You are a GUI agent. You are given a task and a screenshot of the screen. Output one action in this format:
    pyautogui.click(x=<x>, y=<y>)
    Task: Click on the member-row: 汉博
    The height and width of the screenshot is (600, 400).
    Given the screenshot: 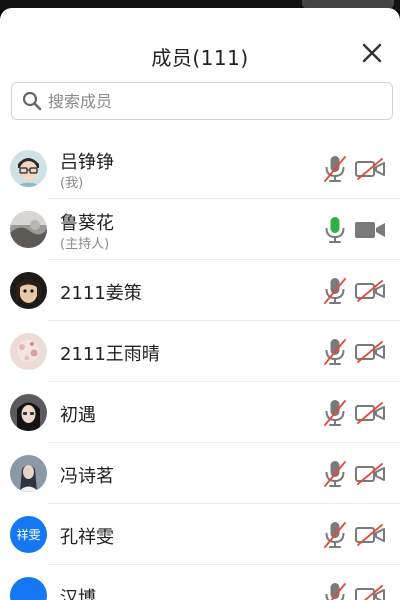 What is the action you would take?
    pyautogui.click(x=200, y=582)
    